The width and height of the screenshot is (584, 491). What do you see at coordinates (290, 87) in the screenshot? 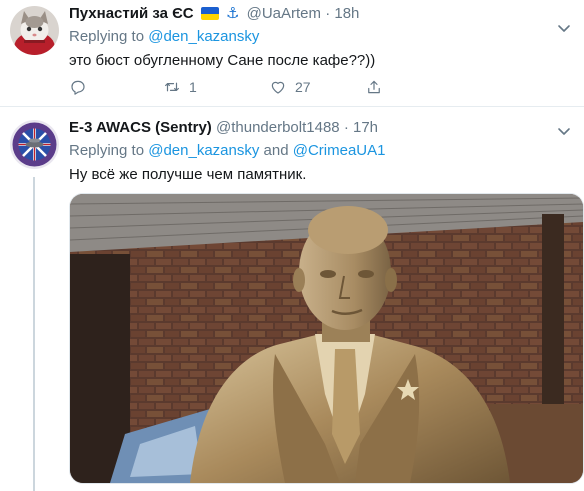
I see `like-button: 27` at bounding box center [290, 87].